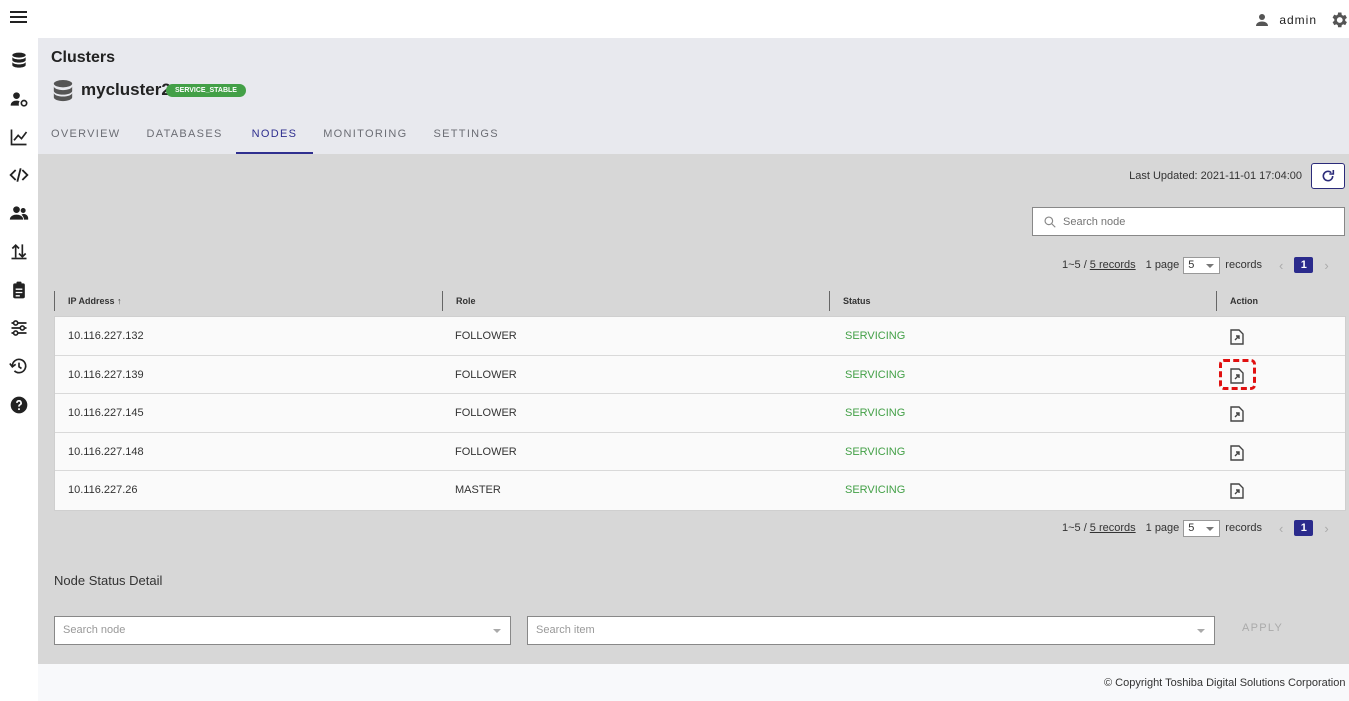 This screenshot has width=1349, height=701. Describe the element at coordinates (19, 366) in the screenshot. I see `restore-icon` at that location.